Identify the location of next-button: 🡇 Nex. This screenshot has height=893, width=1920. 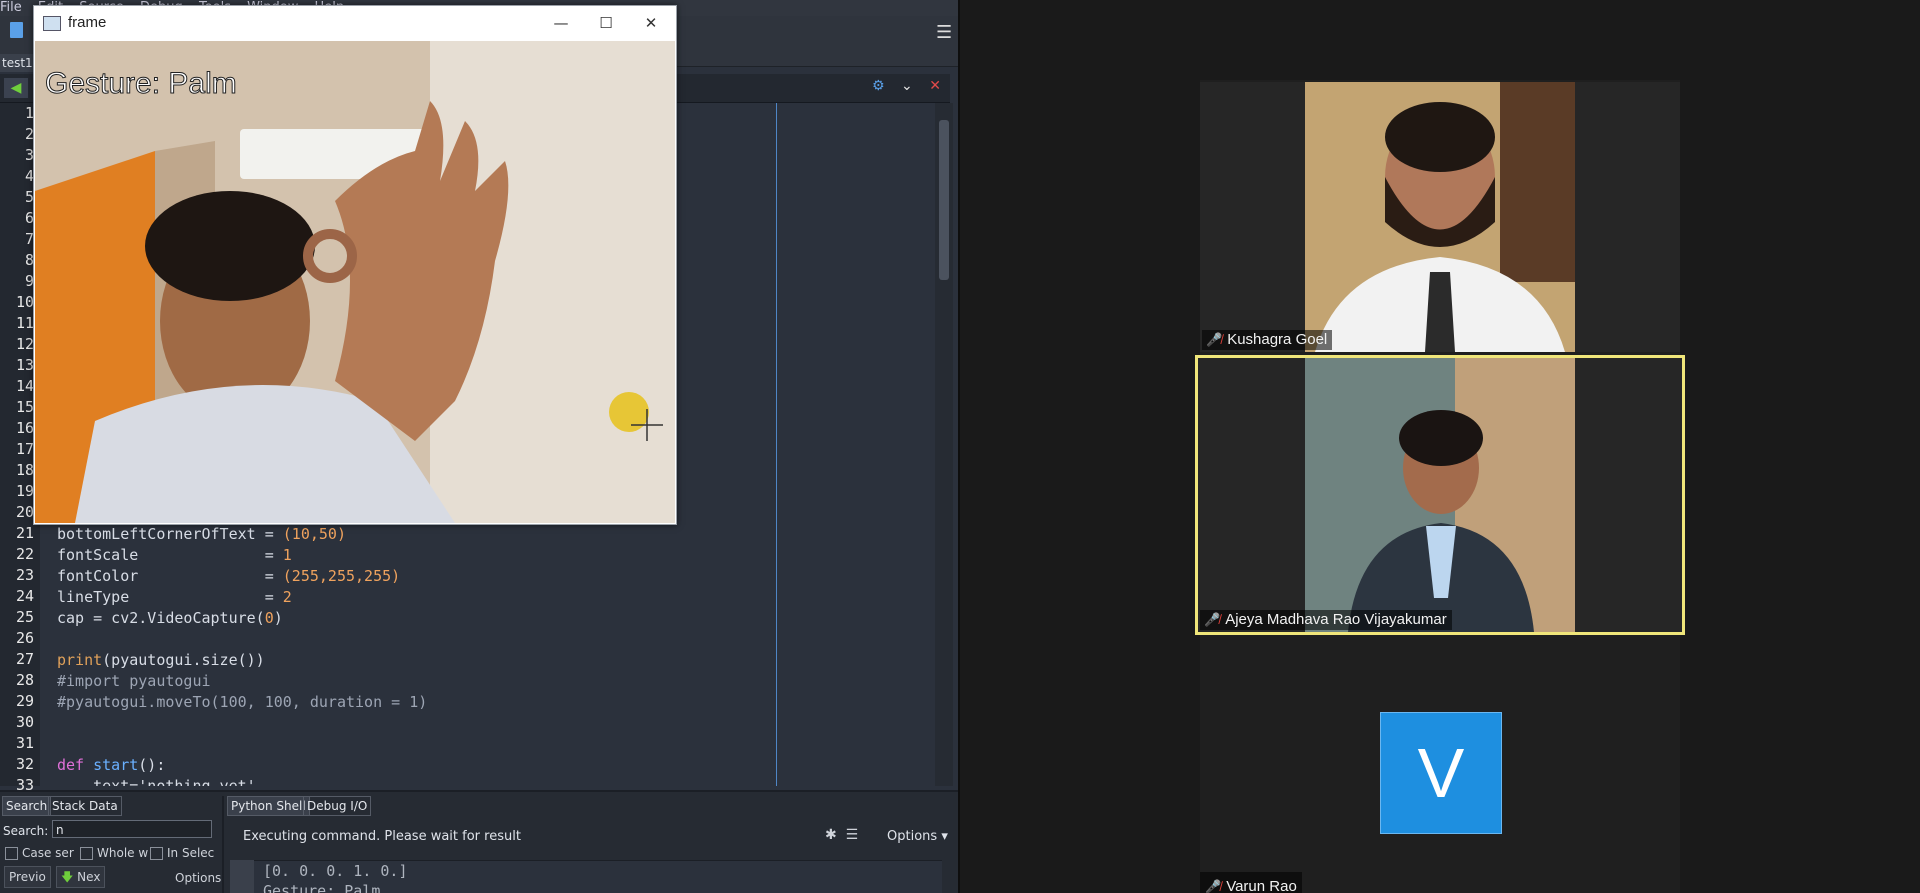
(81, 877).